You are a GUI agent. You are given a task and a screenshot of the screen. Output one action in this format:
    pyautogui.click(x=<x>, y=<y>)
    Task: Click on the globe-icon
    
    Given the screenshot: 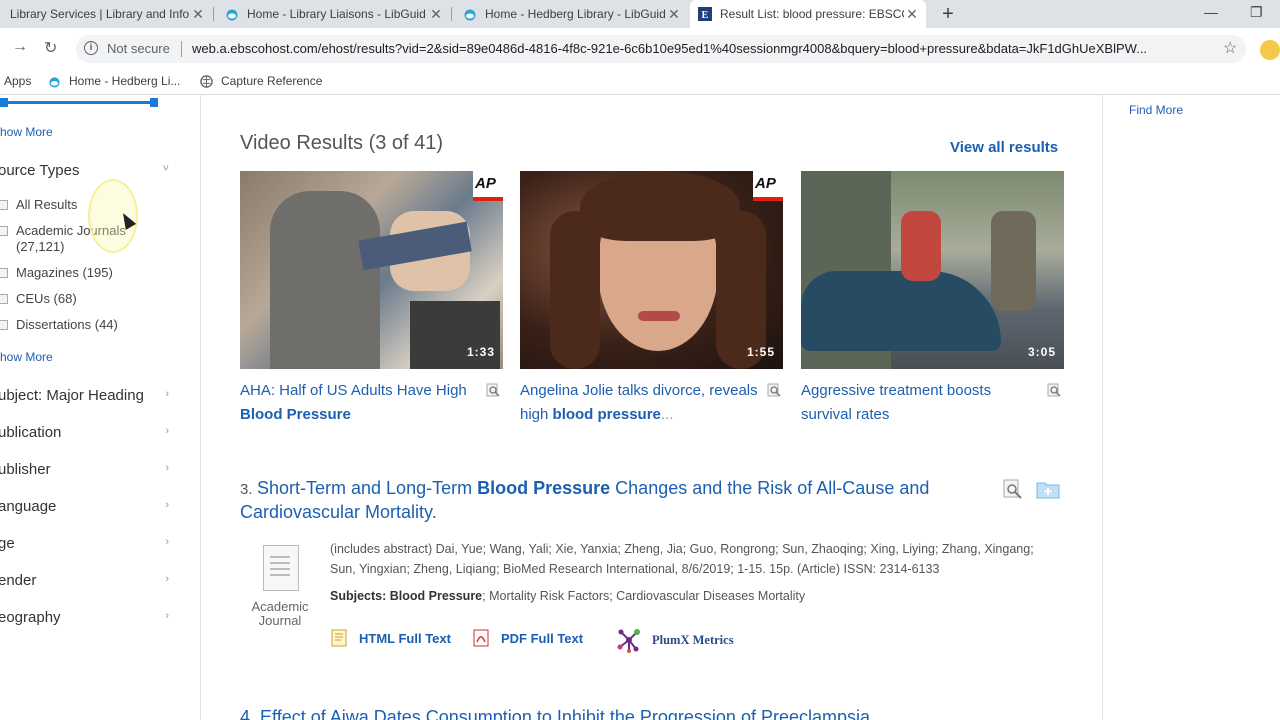 What is the action you would take?
    pyautogui.click(x=206, y=81)
    